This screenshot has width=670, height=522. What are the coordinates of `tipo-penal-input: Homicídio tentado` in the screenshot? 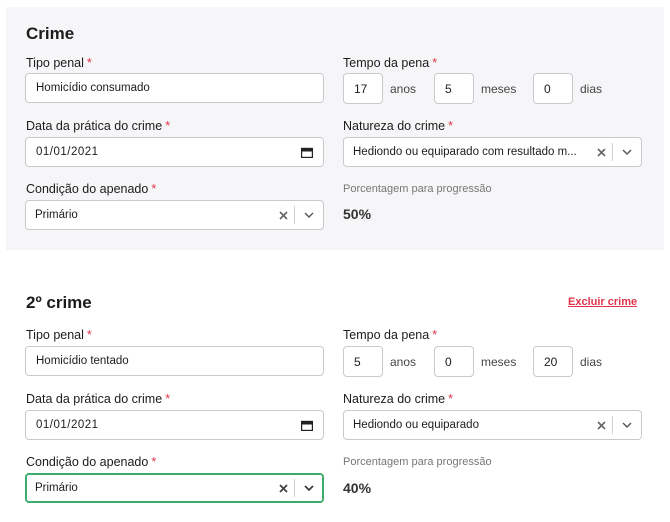 It's located at (174, 361).